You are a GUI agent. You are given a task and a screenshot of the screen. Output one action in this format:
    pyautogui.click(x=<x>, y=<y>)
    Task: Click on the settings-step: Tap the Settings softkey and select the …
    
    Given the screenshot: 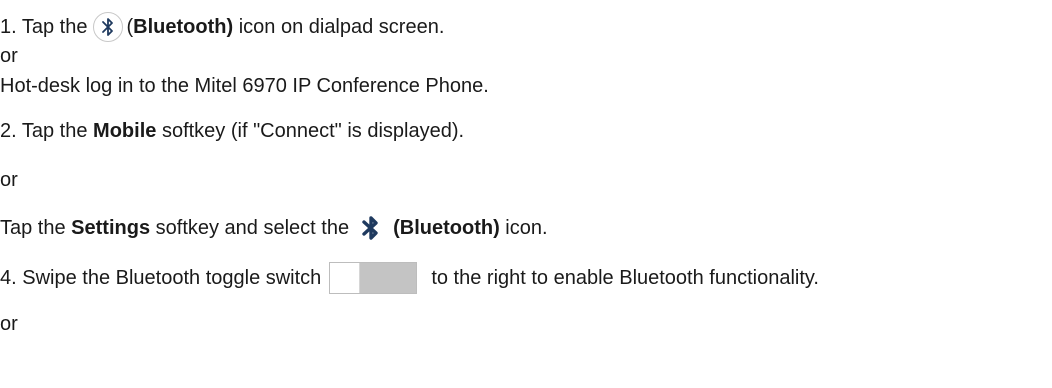 What is the action you would take?
    pyautogui.click(x=274, y=228)
    